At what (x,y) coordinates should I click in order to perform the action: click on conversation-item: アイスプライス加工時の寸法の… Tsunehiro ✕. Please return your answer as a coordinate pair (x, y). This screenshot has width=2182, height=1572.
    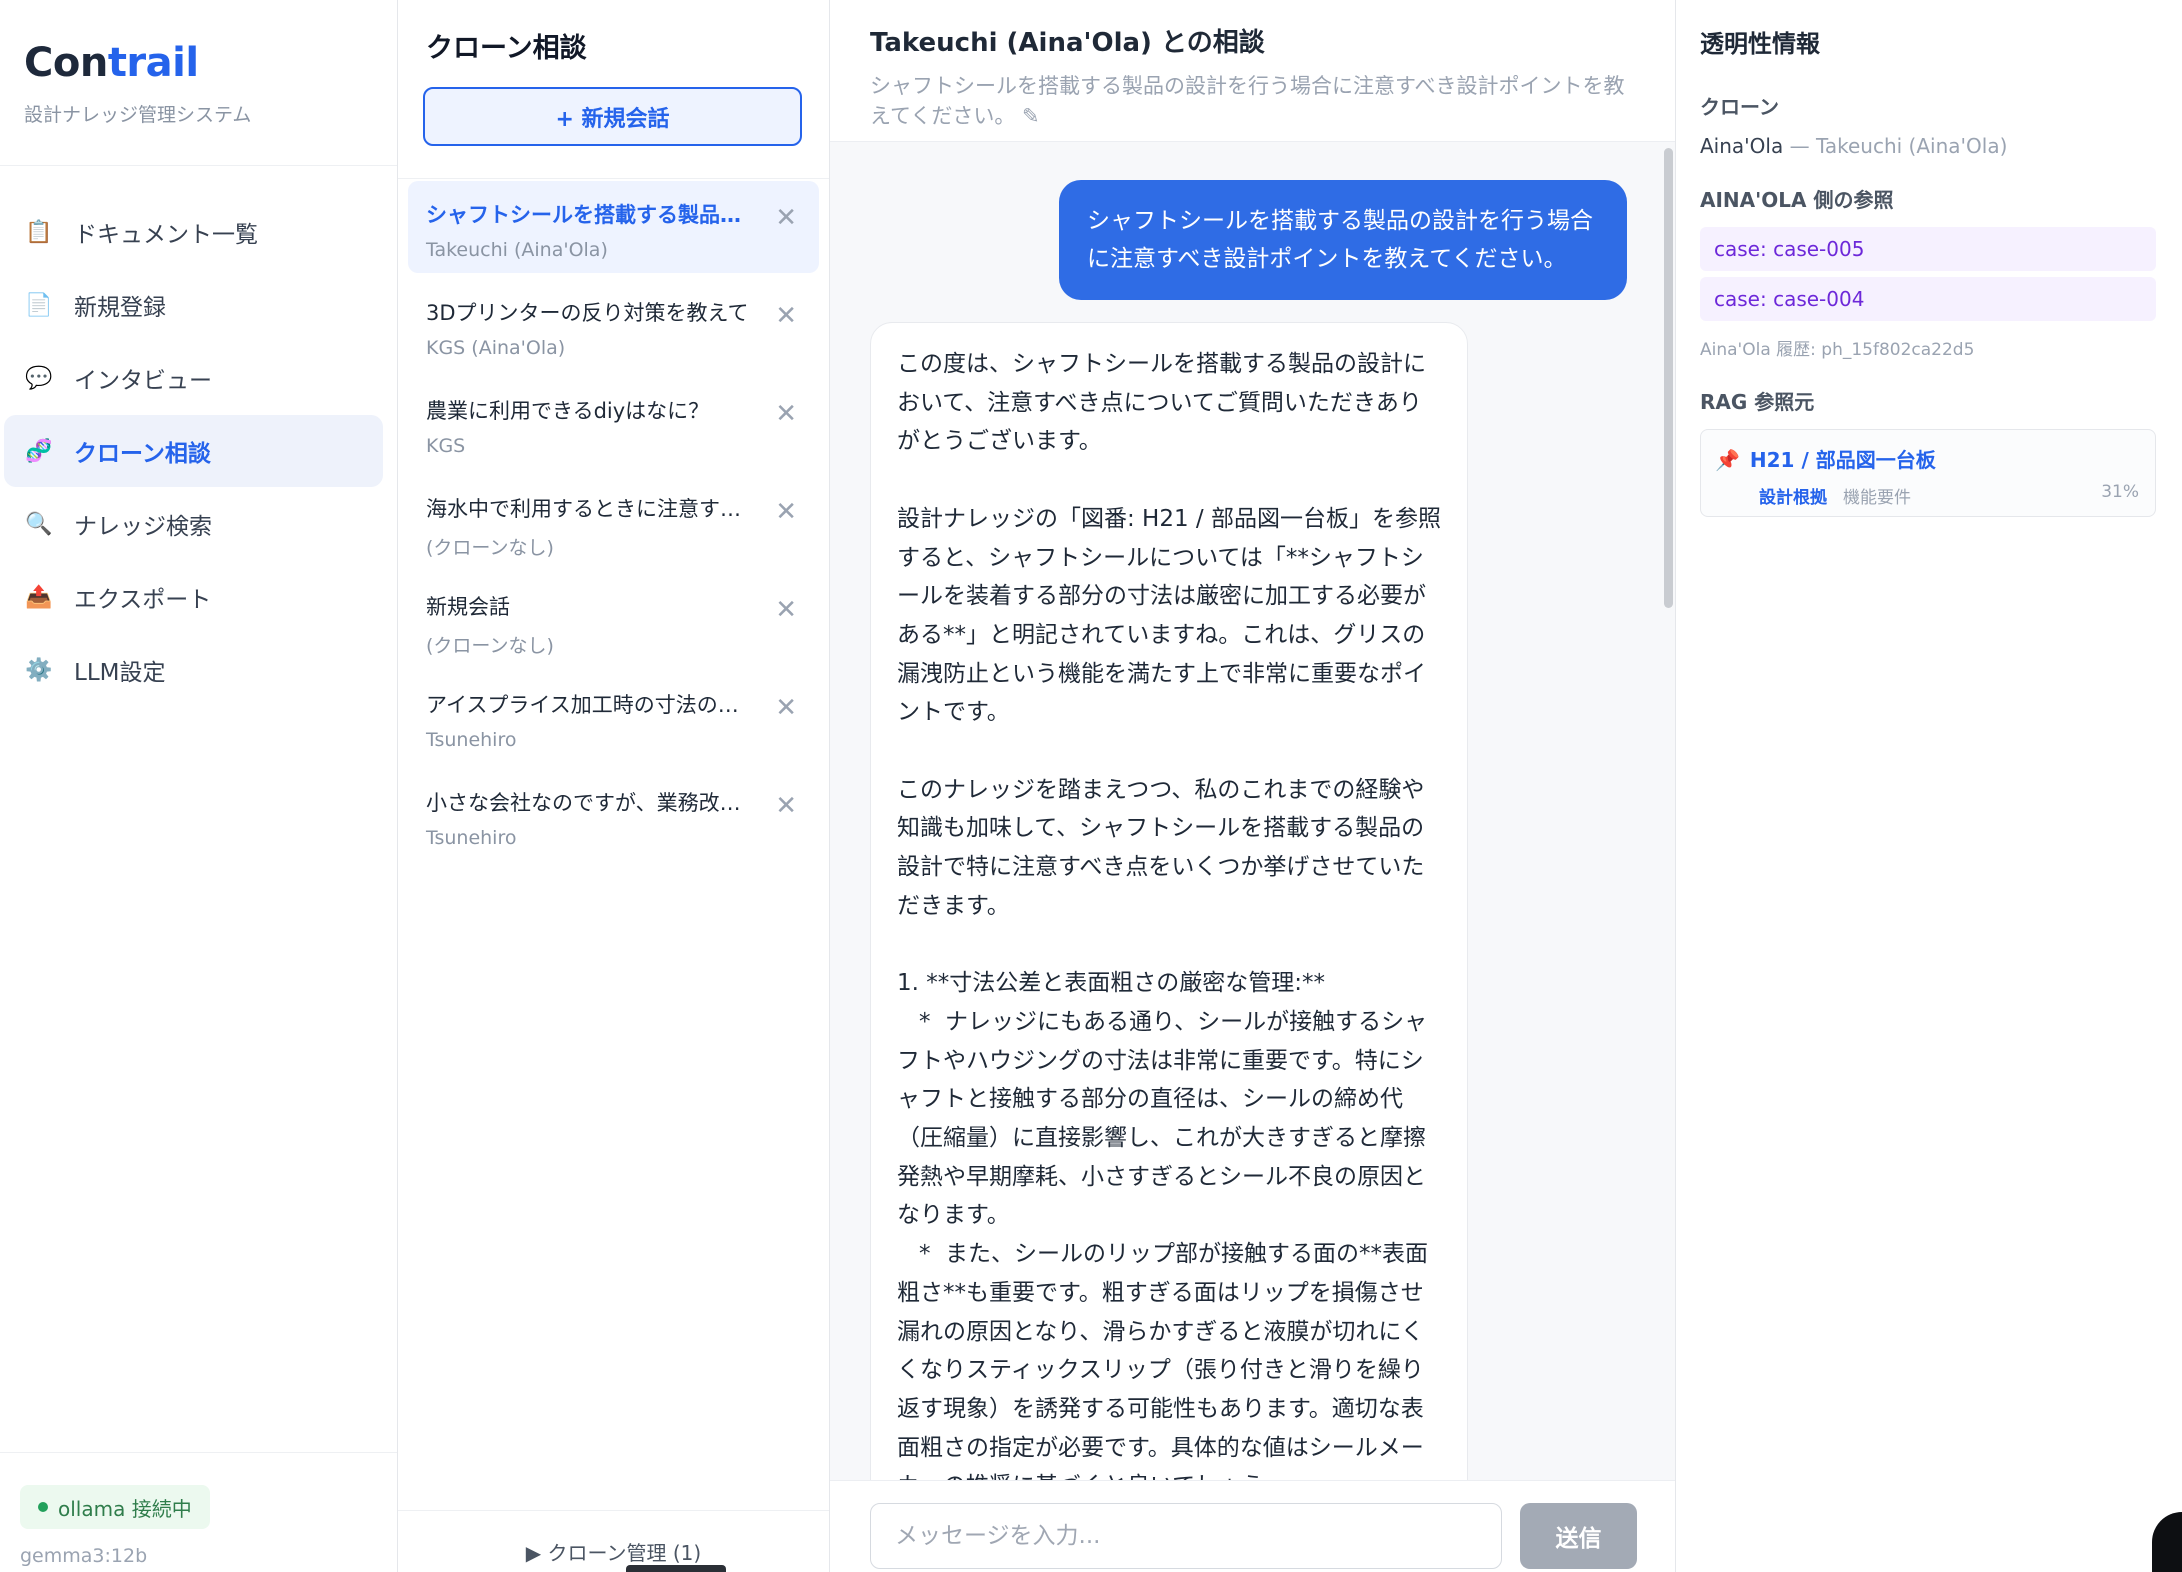
    Looking at the image, I should click on (613, 717).